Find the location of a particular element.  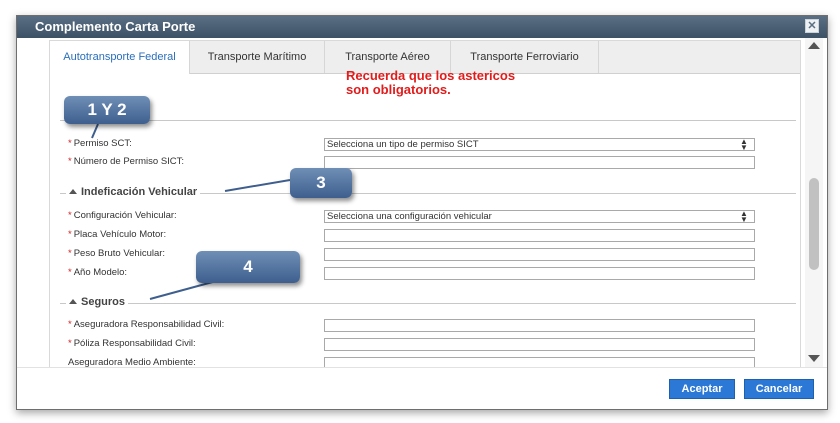

callout-pointers is located at coordinates (191, 211).